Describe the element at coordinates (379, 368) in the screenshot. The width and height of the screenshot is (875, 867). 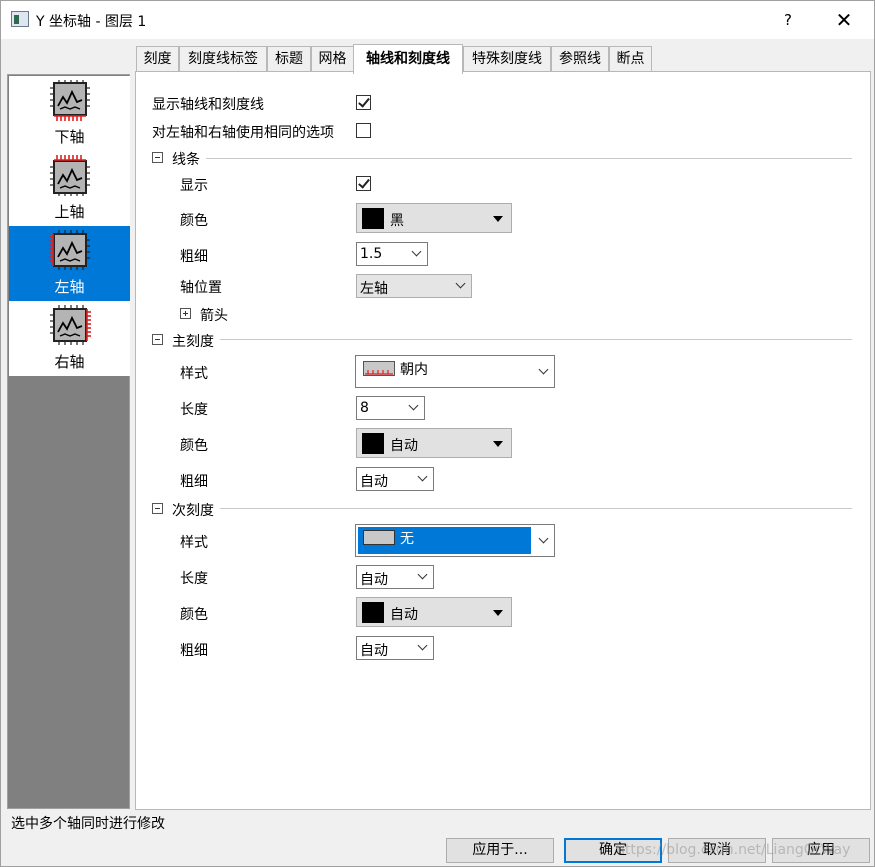
I see `tick-inward-icon` at that location.